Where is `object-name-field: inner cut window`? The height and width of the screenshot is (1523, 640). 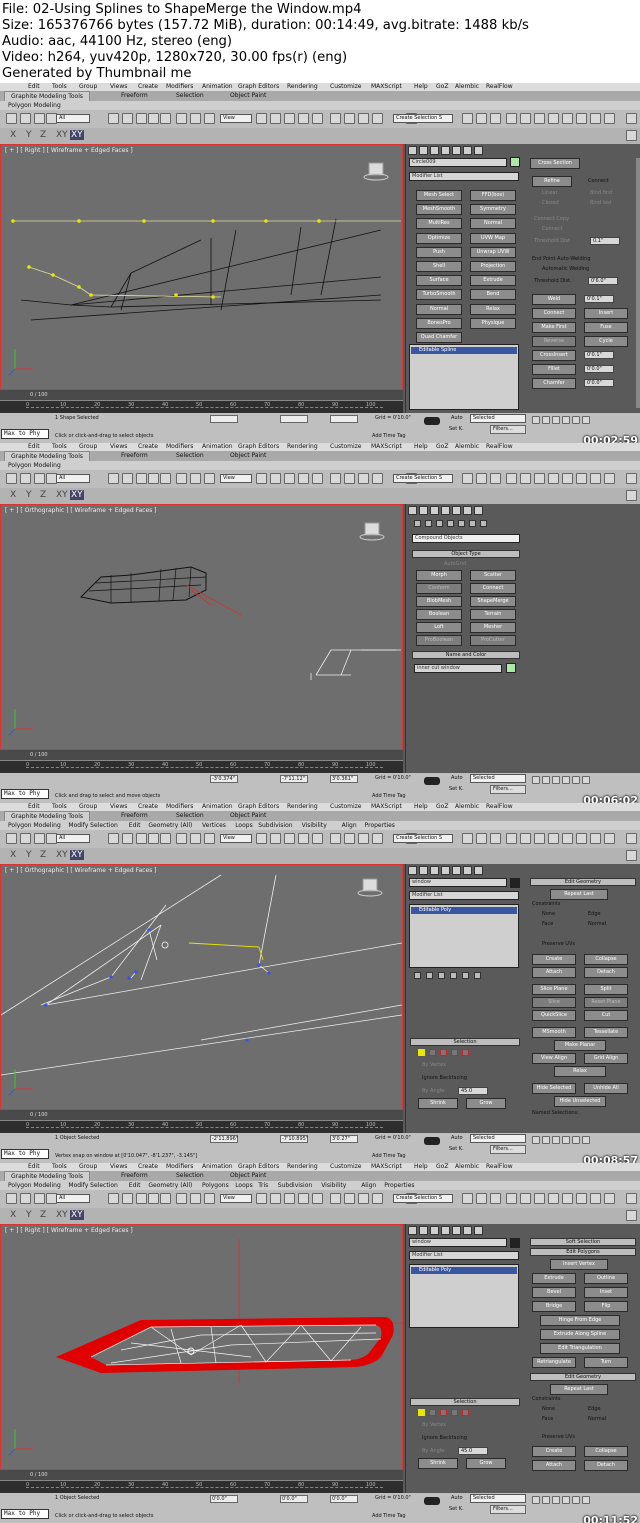 object-name-field: inner cut window is located at coordinates (458, 668).